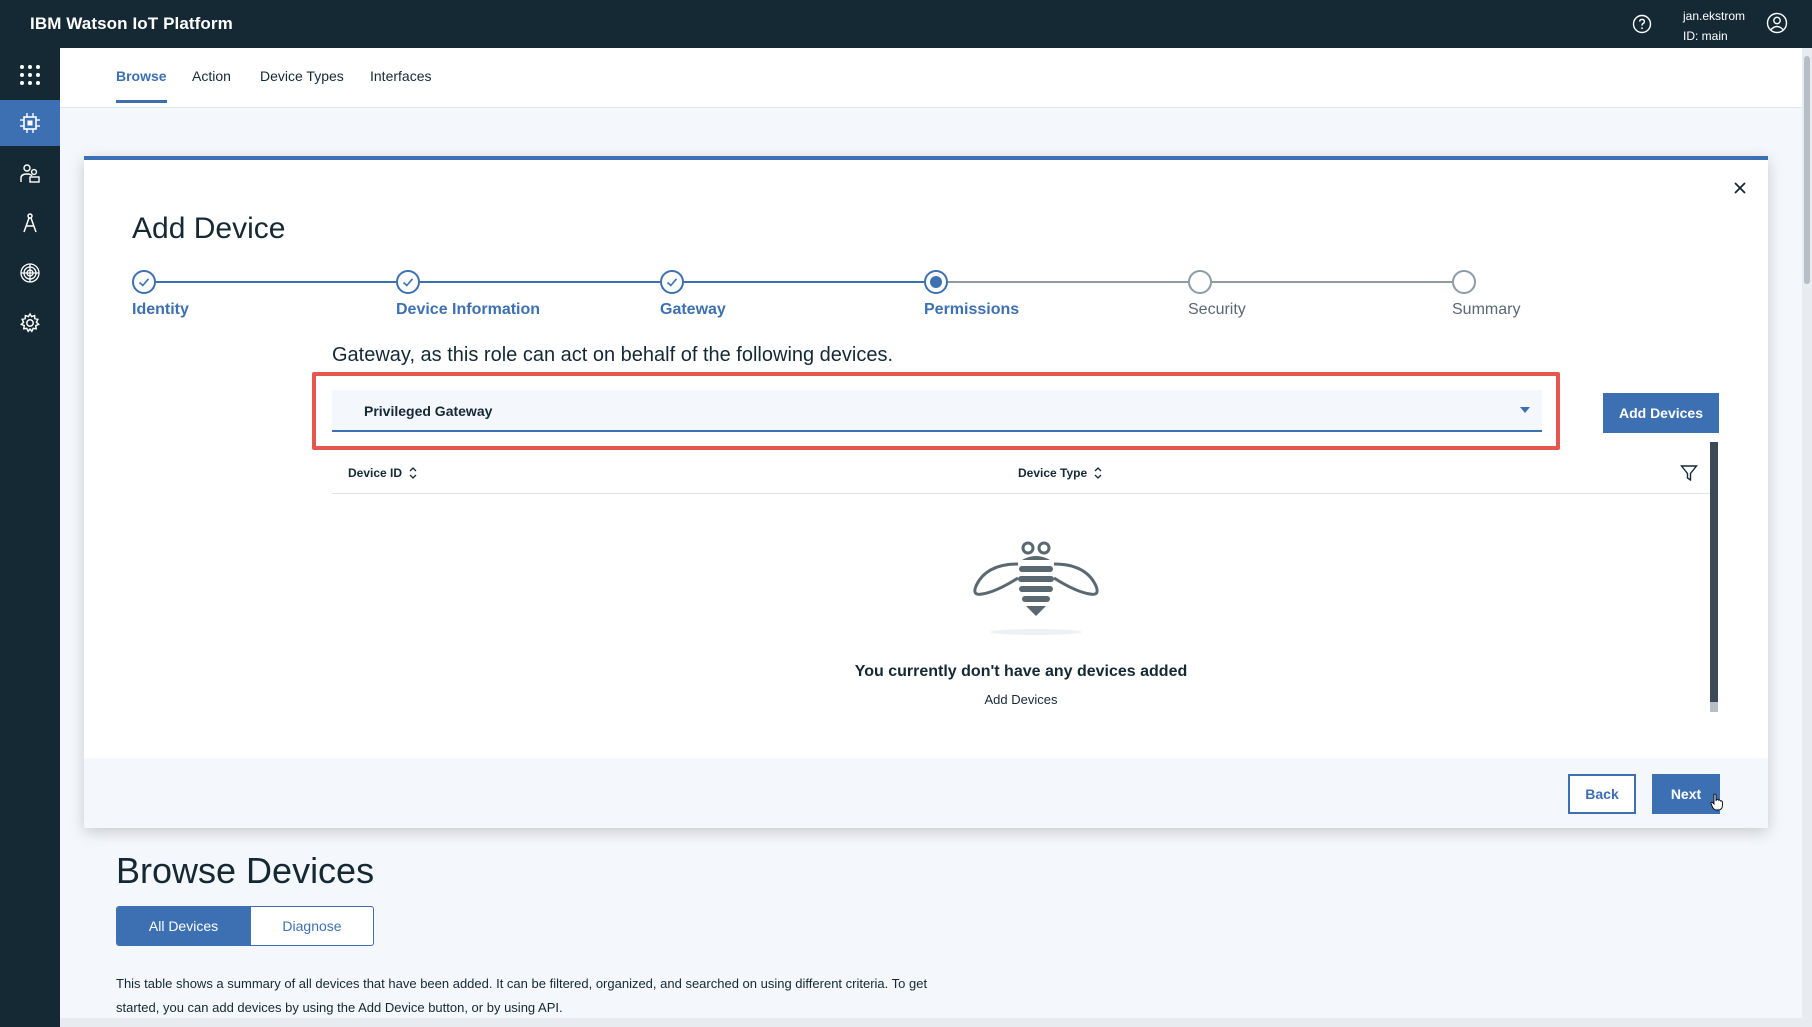 Image resolution: width=1812 pixels, height=1027 pixels. What do you see at coordinates (302, 84) in the screenshot?
I see `tab-device-types: Device Types` at bounding box center [302, 84].